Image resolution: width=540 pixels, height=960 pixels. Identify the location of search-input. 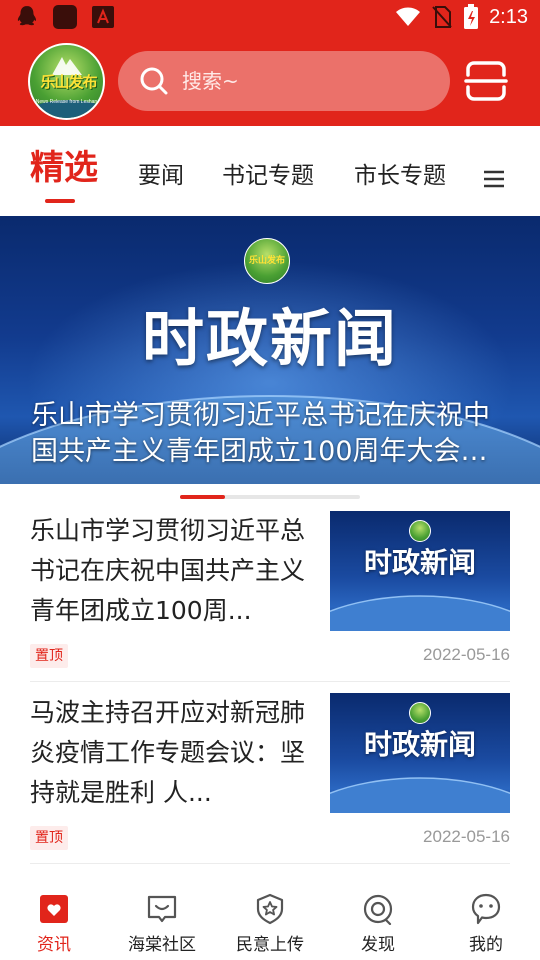
(307, 81).